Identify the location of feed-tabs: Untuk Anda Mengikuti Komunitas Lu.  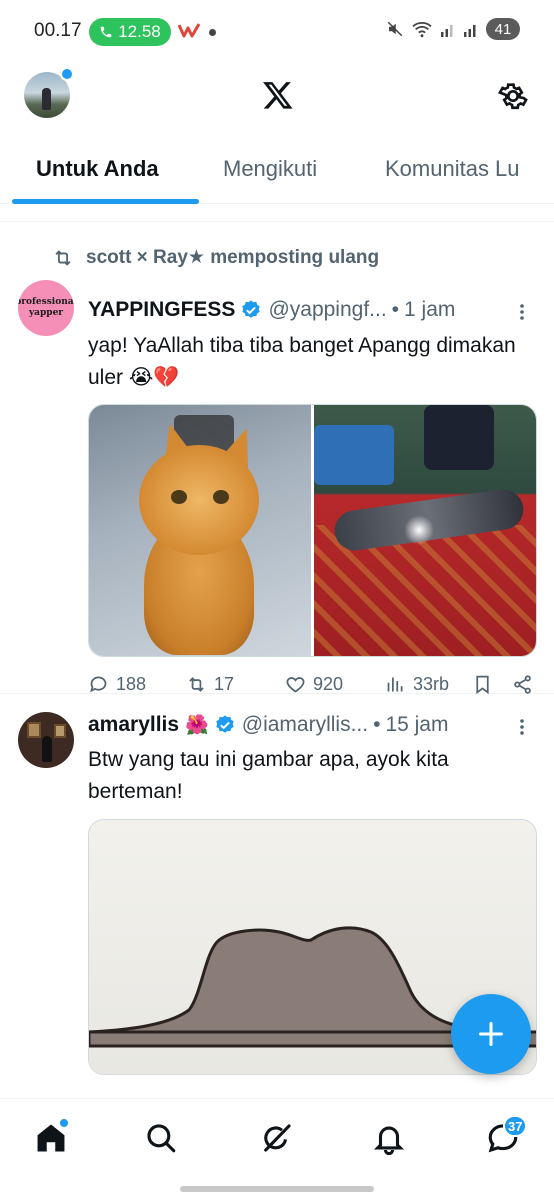
(277, 176).